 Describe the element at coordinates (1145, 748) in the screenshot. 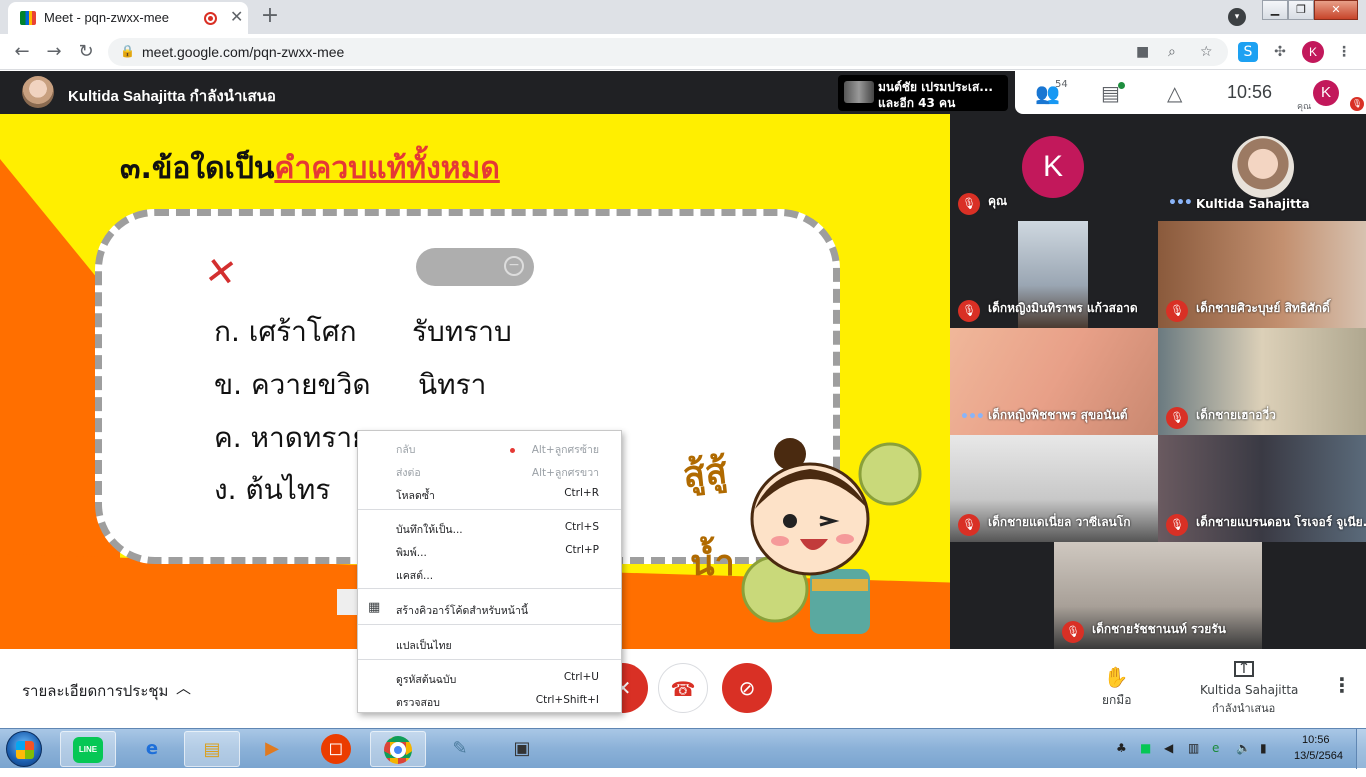

I see `tray-line-icon: ■` at that location.